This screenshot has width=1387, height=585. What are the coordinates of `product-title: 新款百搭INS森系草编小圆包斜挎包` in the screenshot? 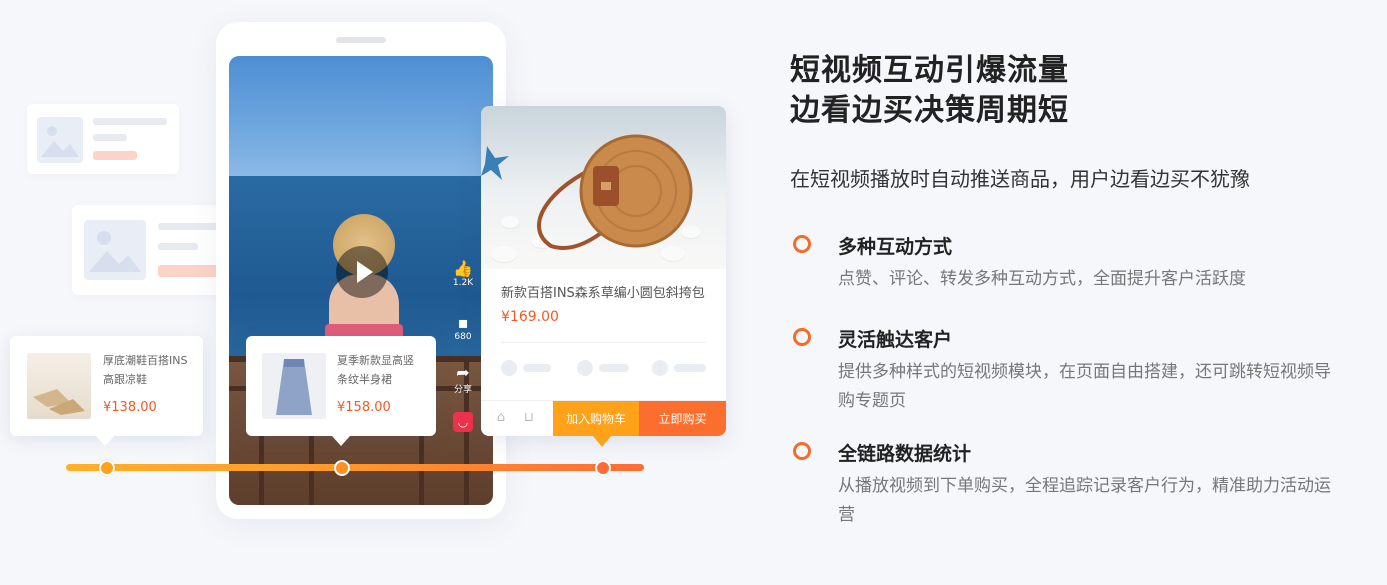 It's located at (603, 293).